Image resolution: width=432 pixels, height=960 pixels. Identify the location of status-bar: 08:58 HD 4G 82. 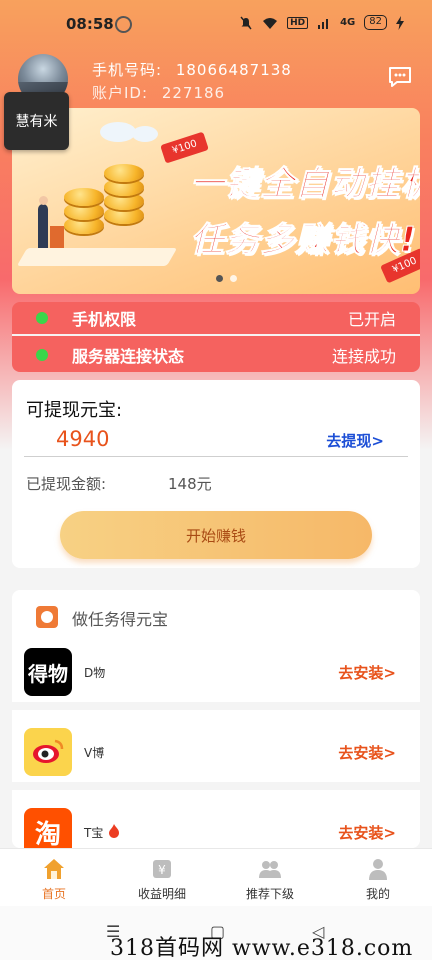
(216, 22).